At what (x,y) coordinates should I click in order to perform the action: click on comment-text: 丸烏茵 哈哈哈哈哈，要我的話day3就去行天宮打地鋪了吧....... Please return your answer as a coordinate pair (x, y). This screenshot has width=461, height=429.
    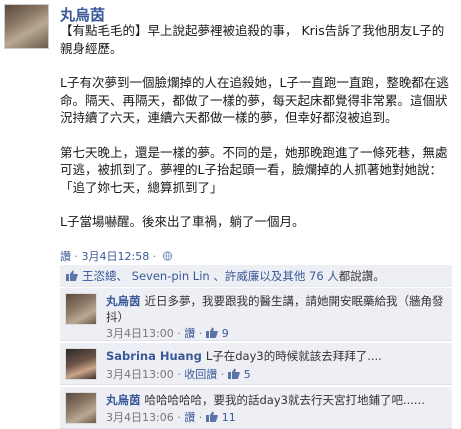
    Looking at the image, I should click on (276, 400).